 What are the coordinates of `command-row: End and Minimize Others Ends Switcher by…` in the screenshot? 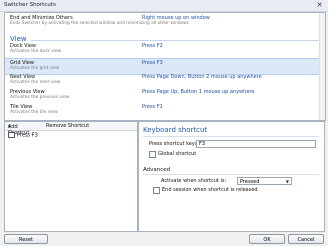 It's located at (165, 24).